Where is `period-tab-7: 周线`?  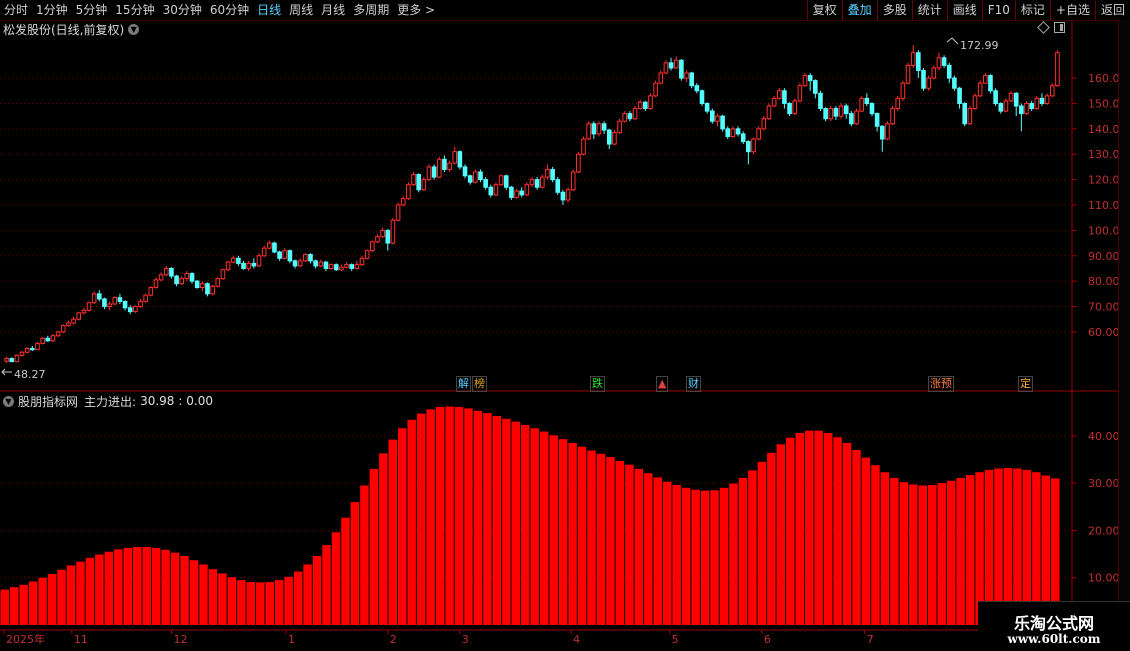
period-tab-7: 周线 is located at coordinates (301, 10).